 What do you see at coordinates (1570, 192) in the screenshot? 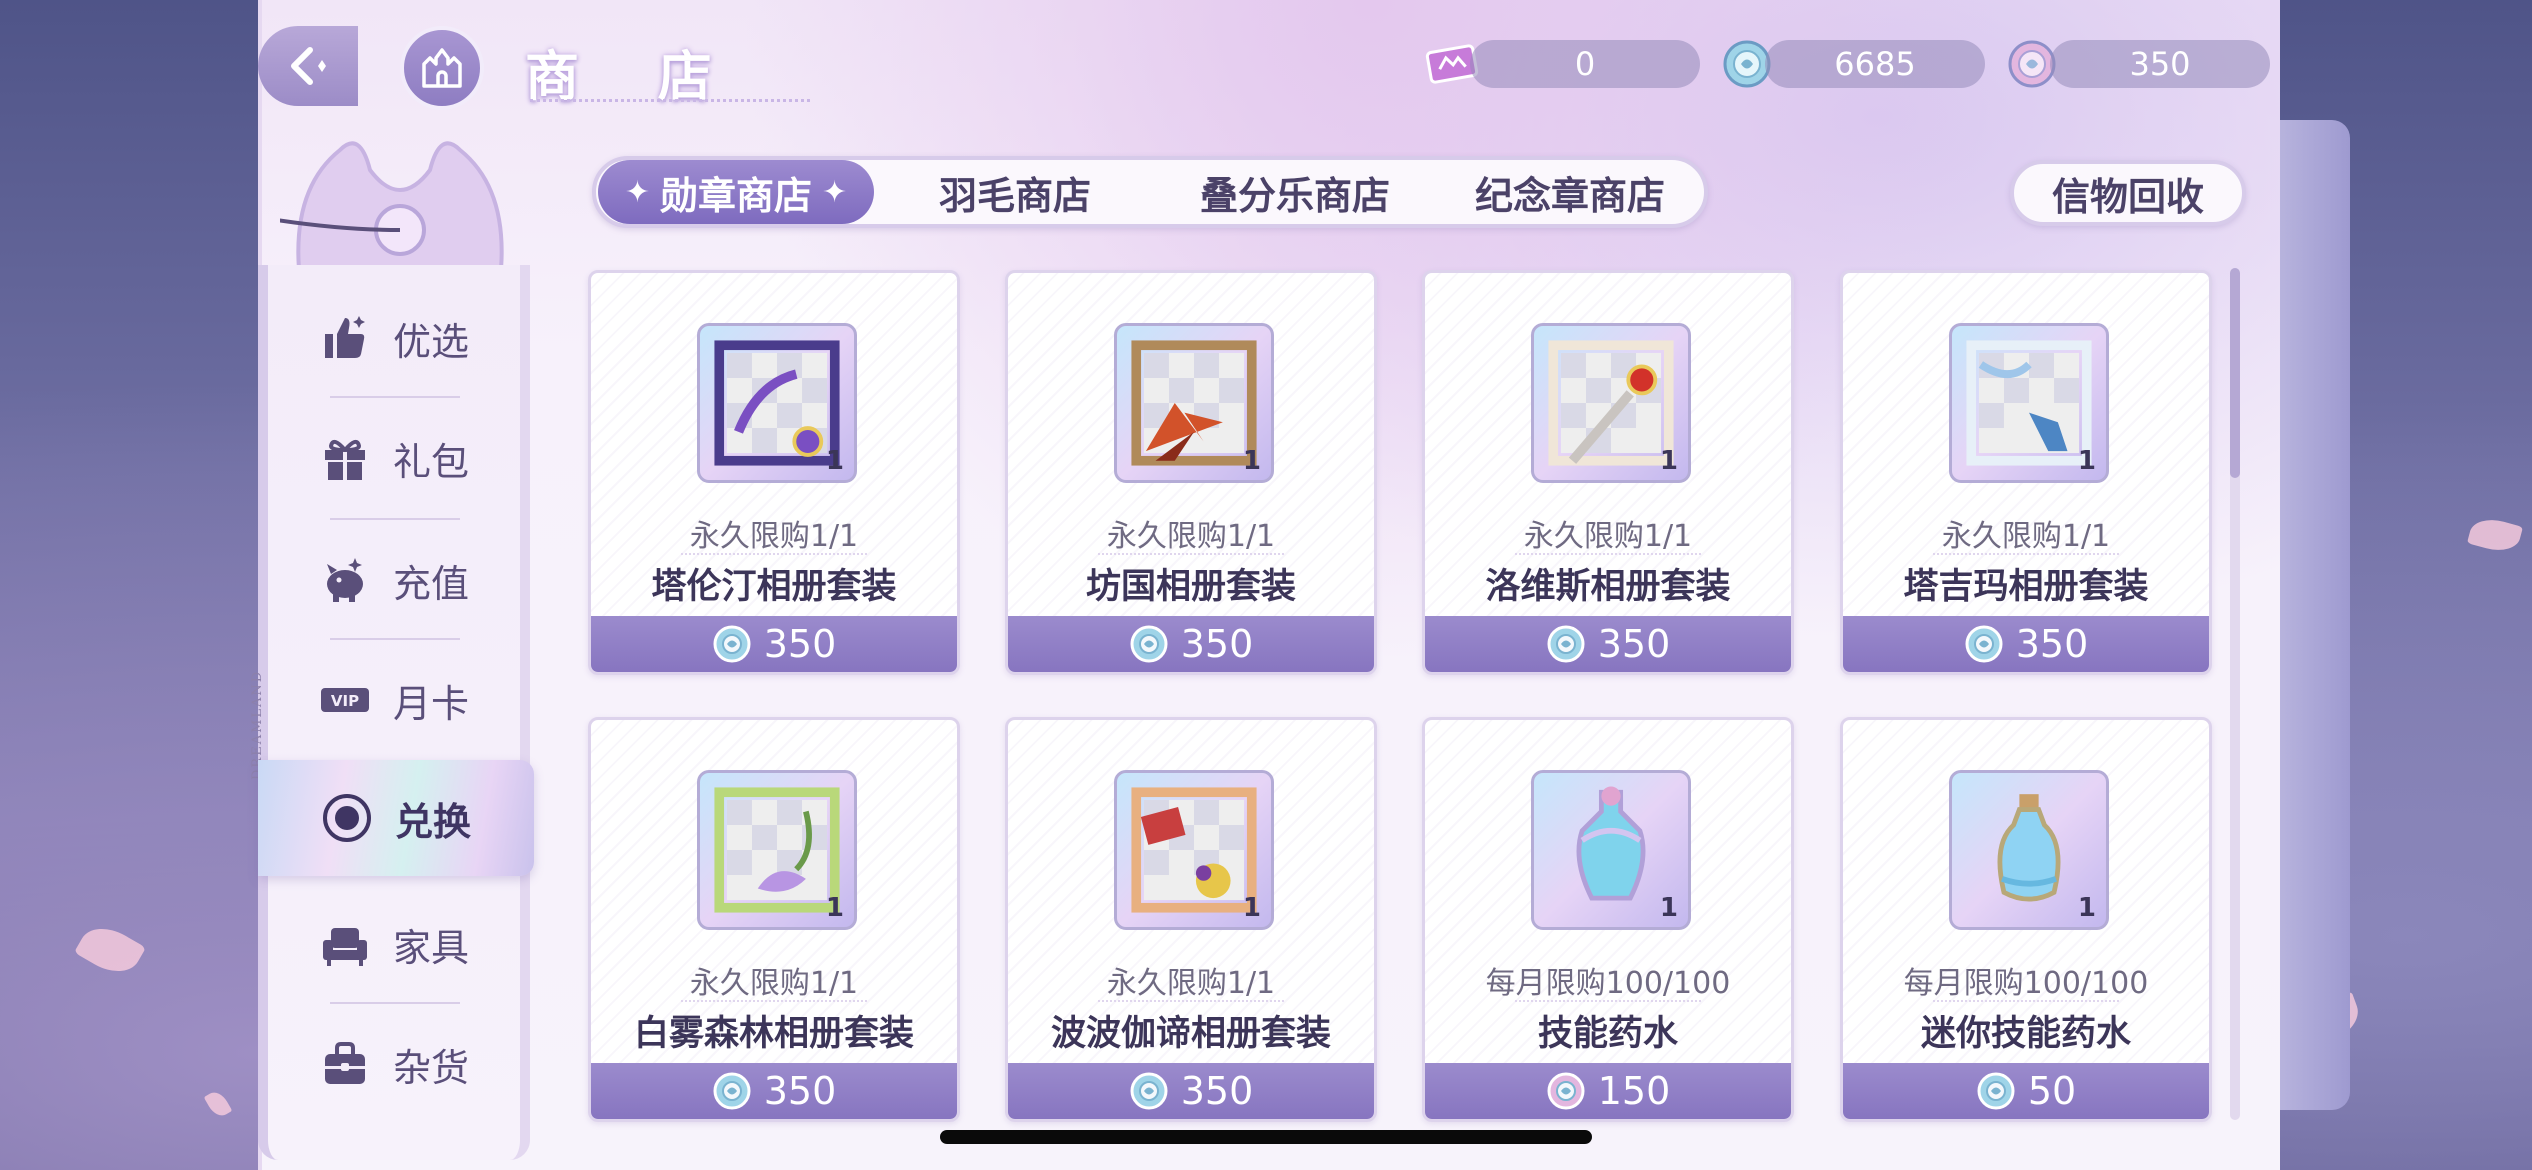
I see `tab-commemorative-shop: 纪念章商店` at bounding box center [1570, 192].